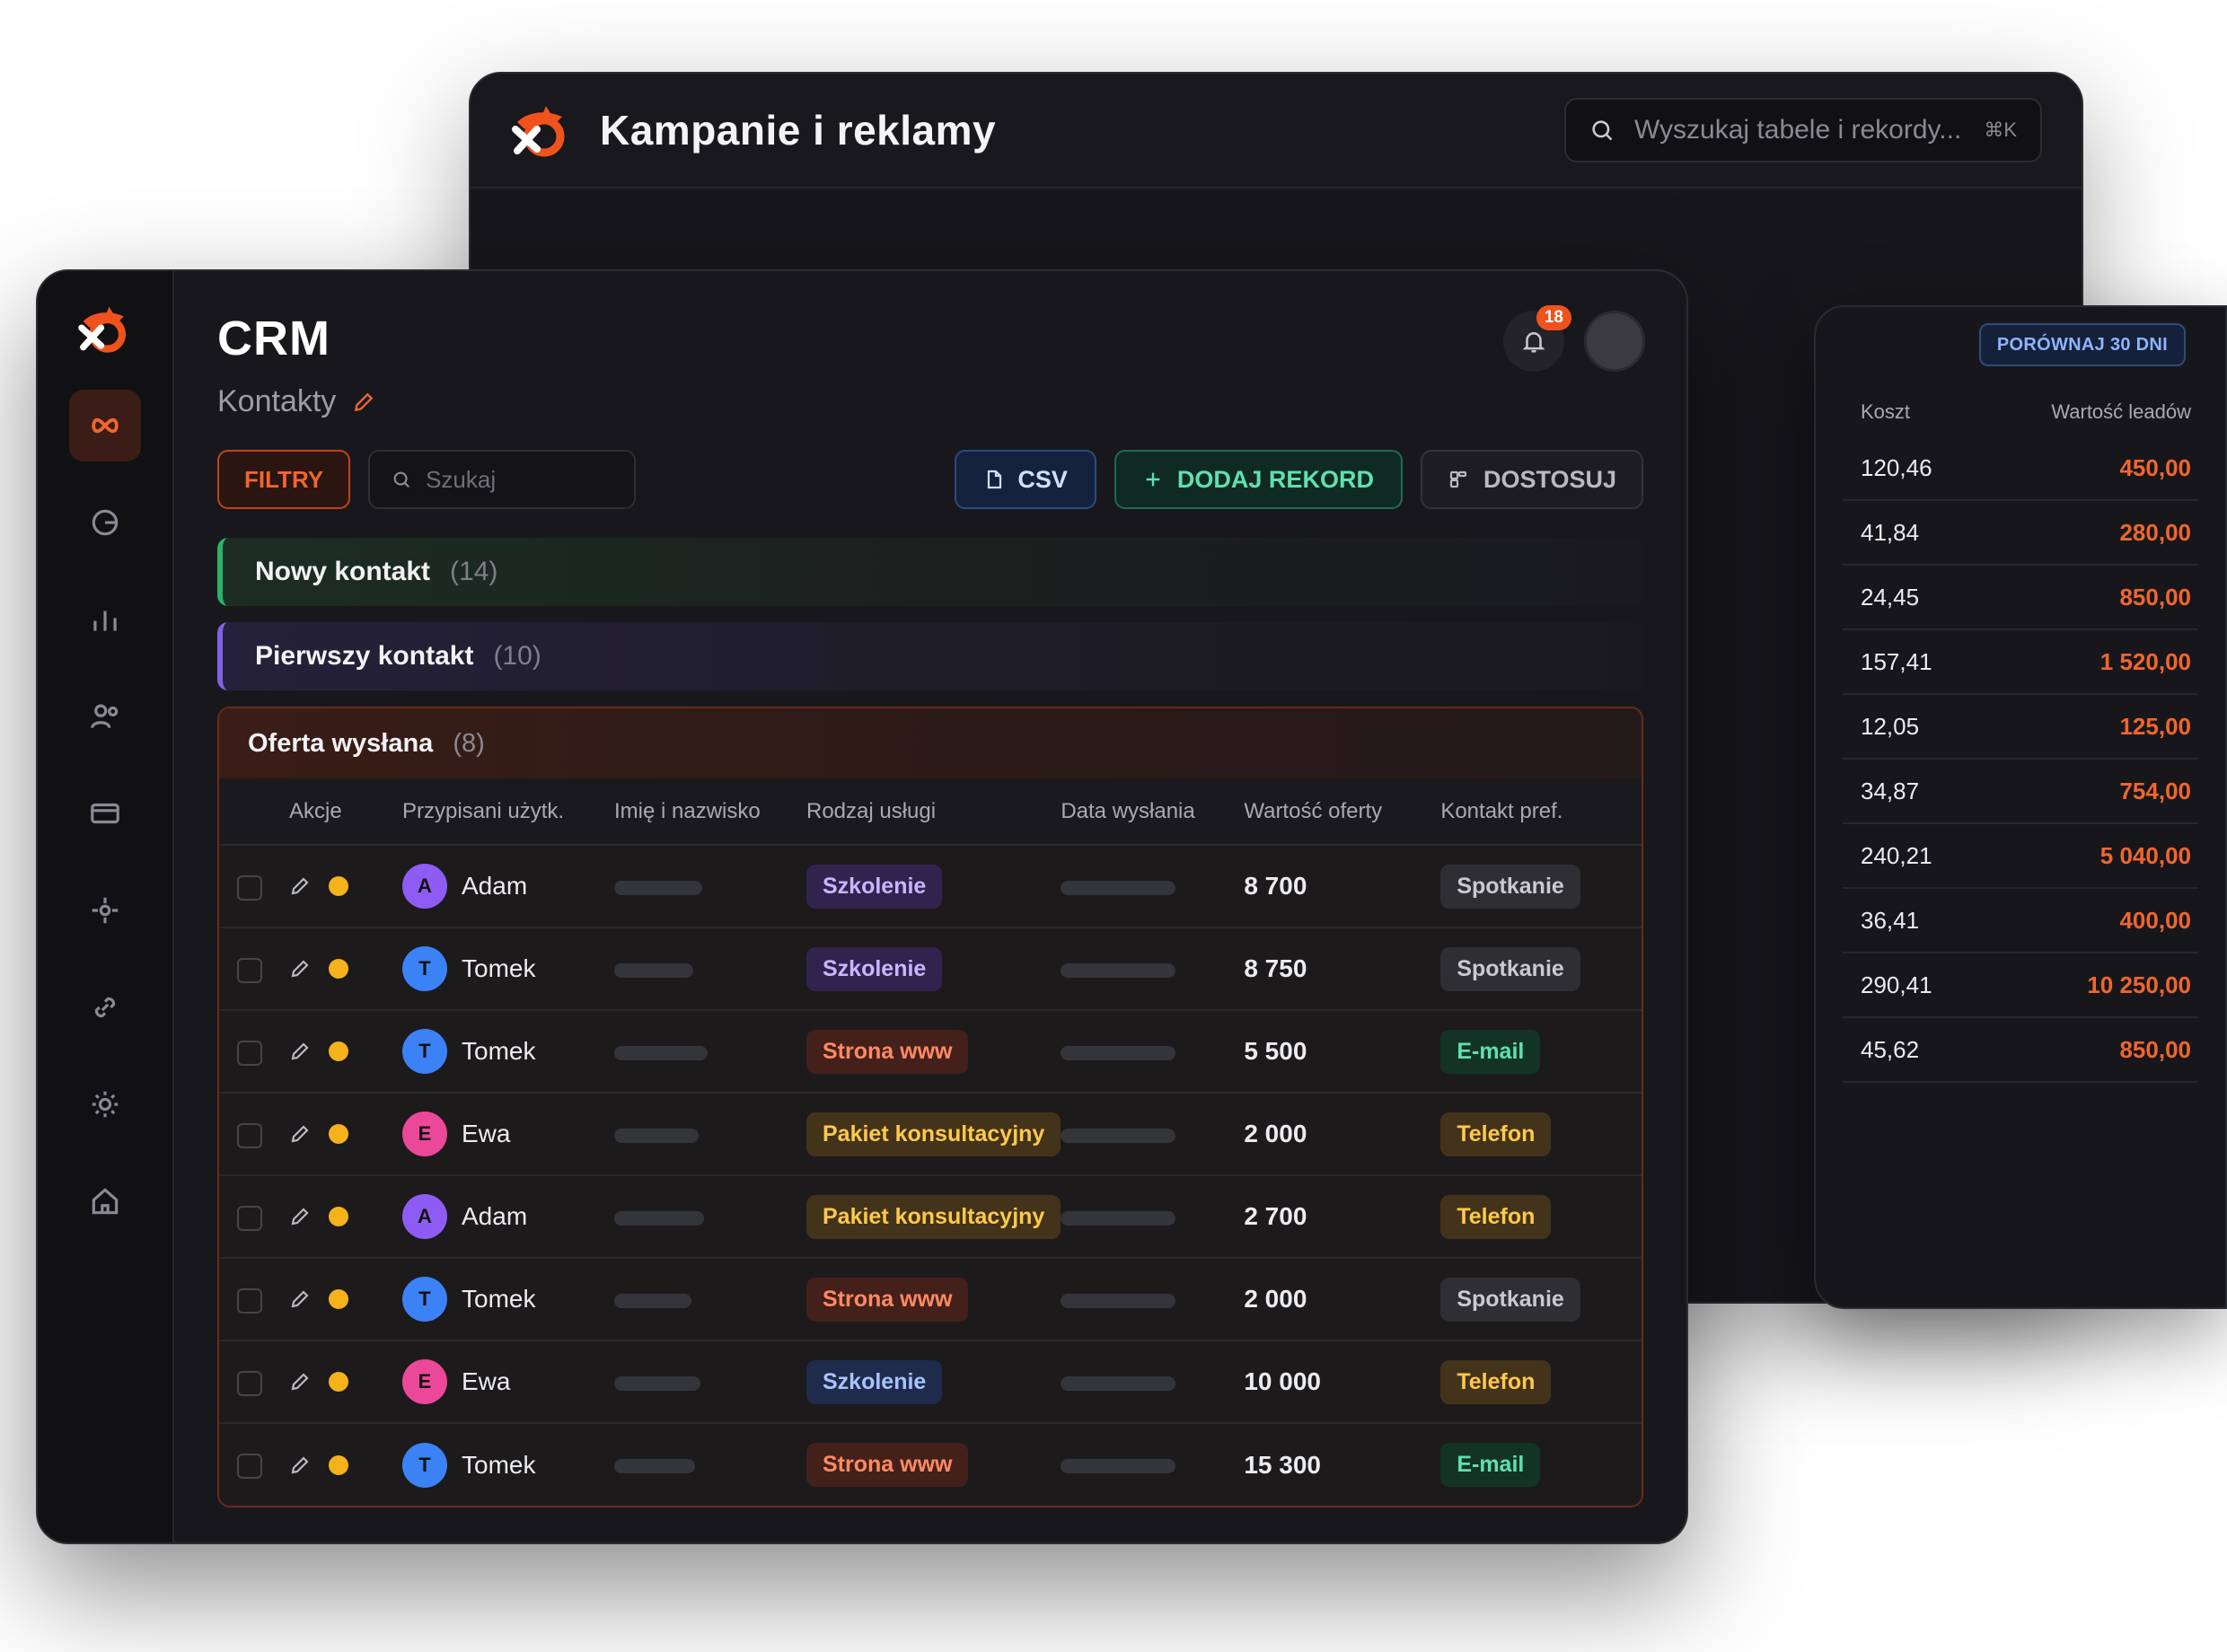 The image size is (2227, 1652). What do you see at coordinates (930, 656) in the screenshot?
I see `group-first-contact: Pierwszy kontakt (10)` at bounding box center [930, 656].